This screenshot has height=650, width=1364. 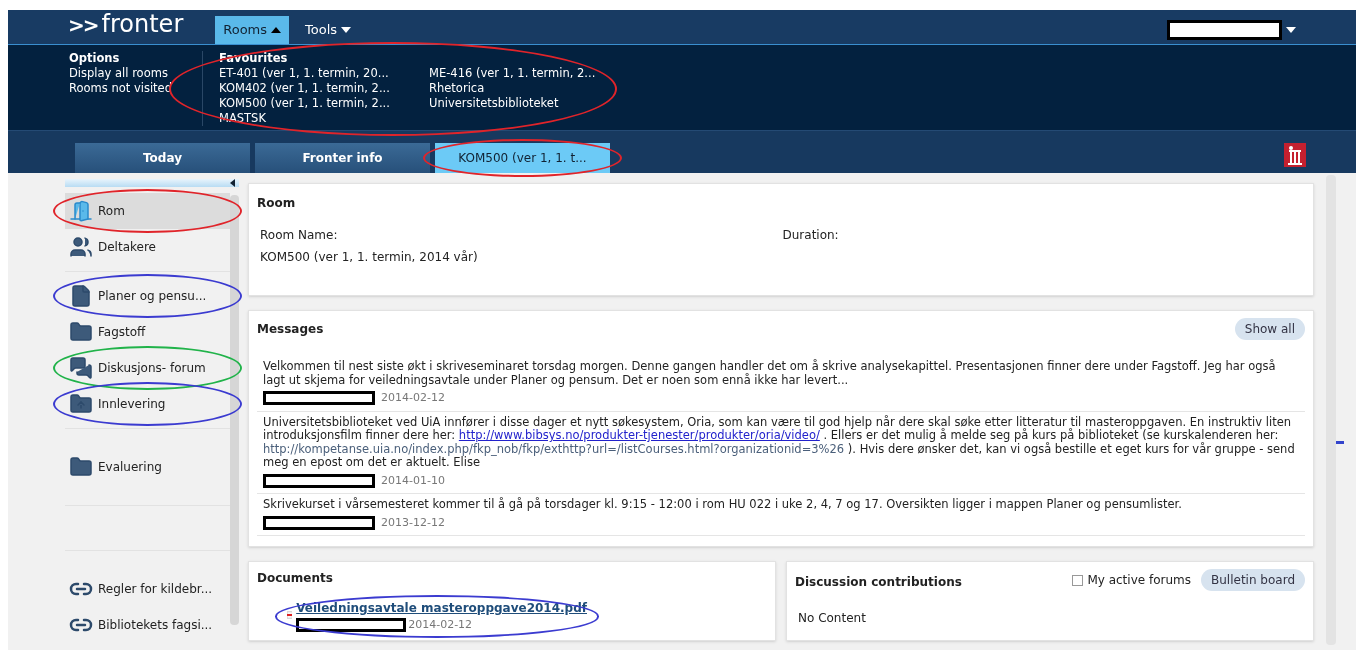 What do you see at coordinates (831, 618) in the screenshot?
I see `empty-text: No Content` at bounding box center [831, 618].